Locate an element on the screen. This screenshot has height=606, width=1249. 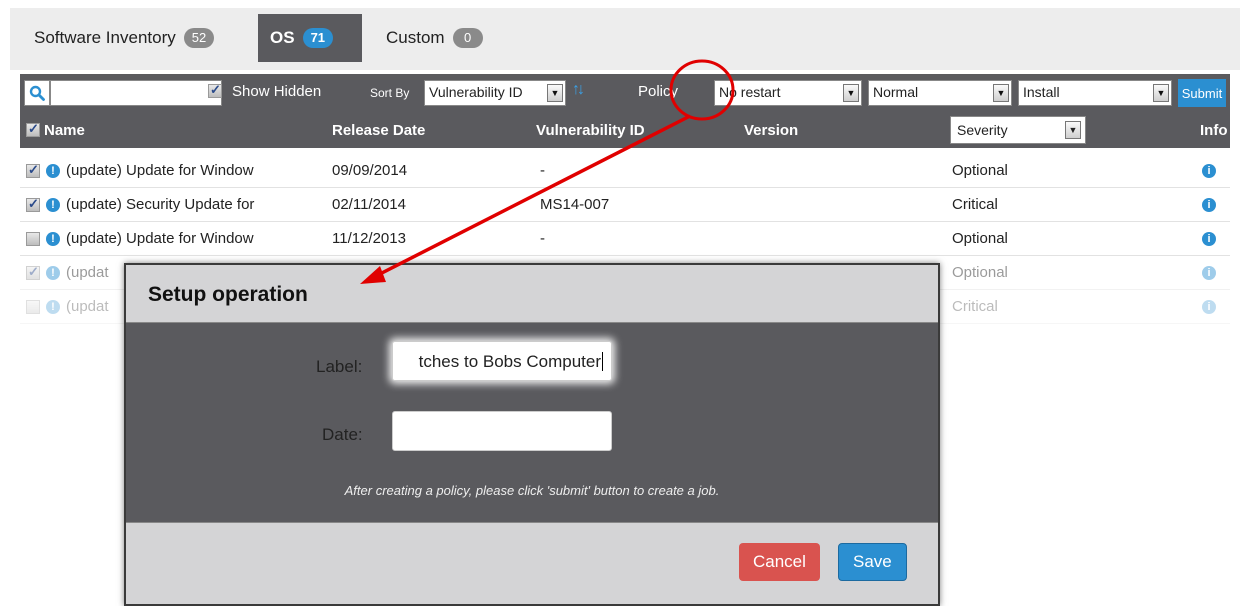
vulnerability-id: MS14-007 is located at coordinates (575, 204).